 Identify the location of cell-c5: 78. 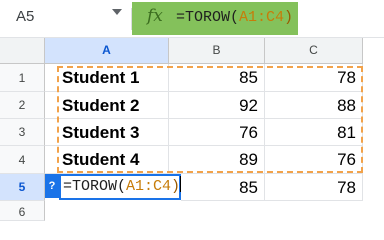
(314, 187).